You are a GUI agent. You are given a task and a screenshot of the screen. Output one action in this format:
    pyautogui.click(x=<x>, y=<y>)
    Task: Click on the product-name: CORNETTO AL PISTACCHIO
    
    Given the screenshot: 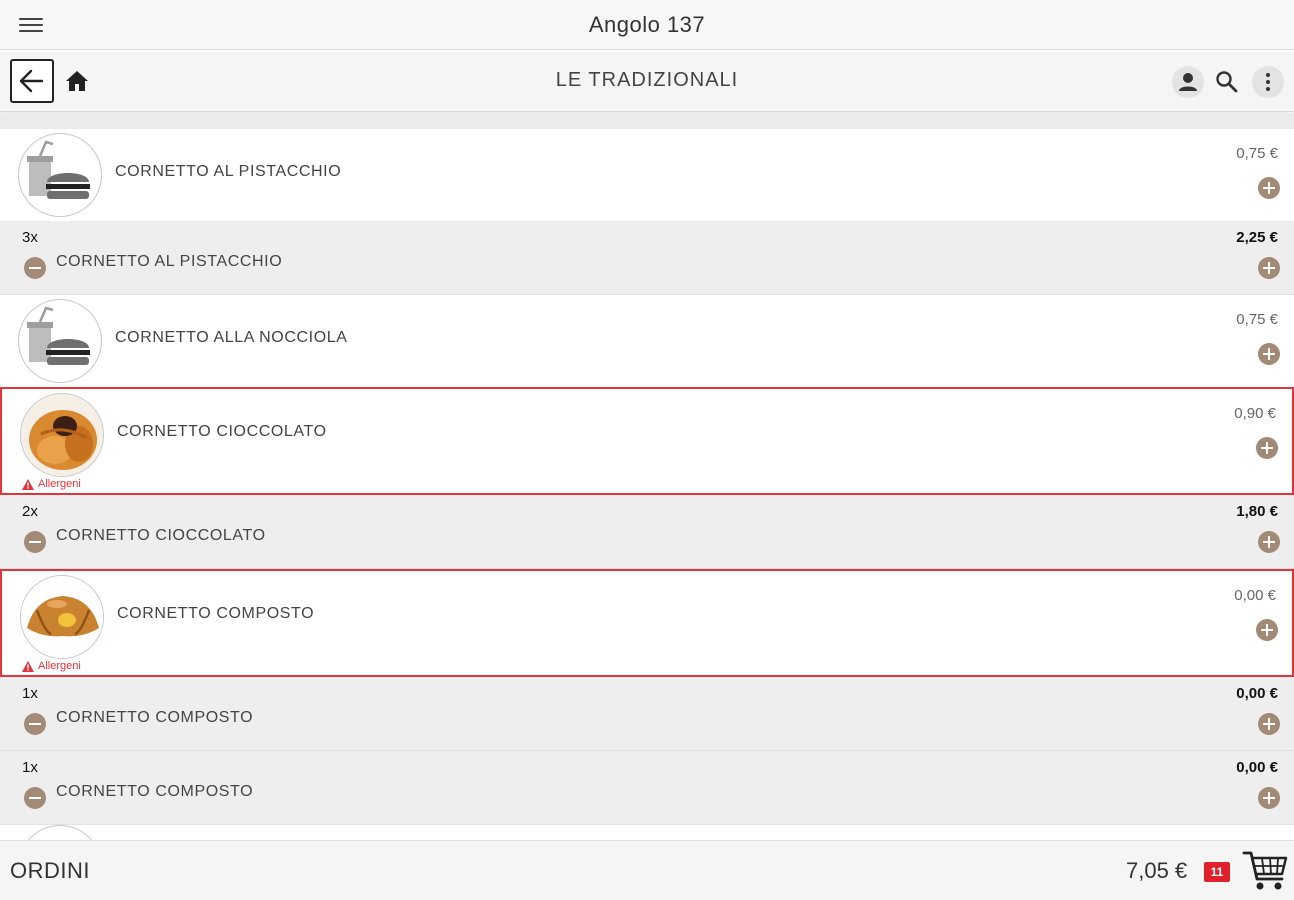 What is the action you would take?
    pyautogui.click(x=228, y=171)
    